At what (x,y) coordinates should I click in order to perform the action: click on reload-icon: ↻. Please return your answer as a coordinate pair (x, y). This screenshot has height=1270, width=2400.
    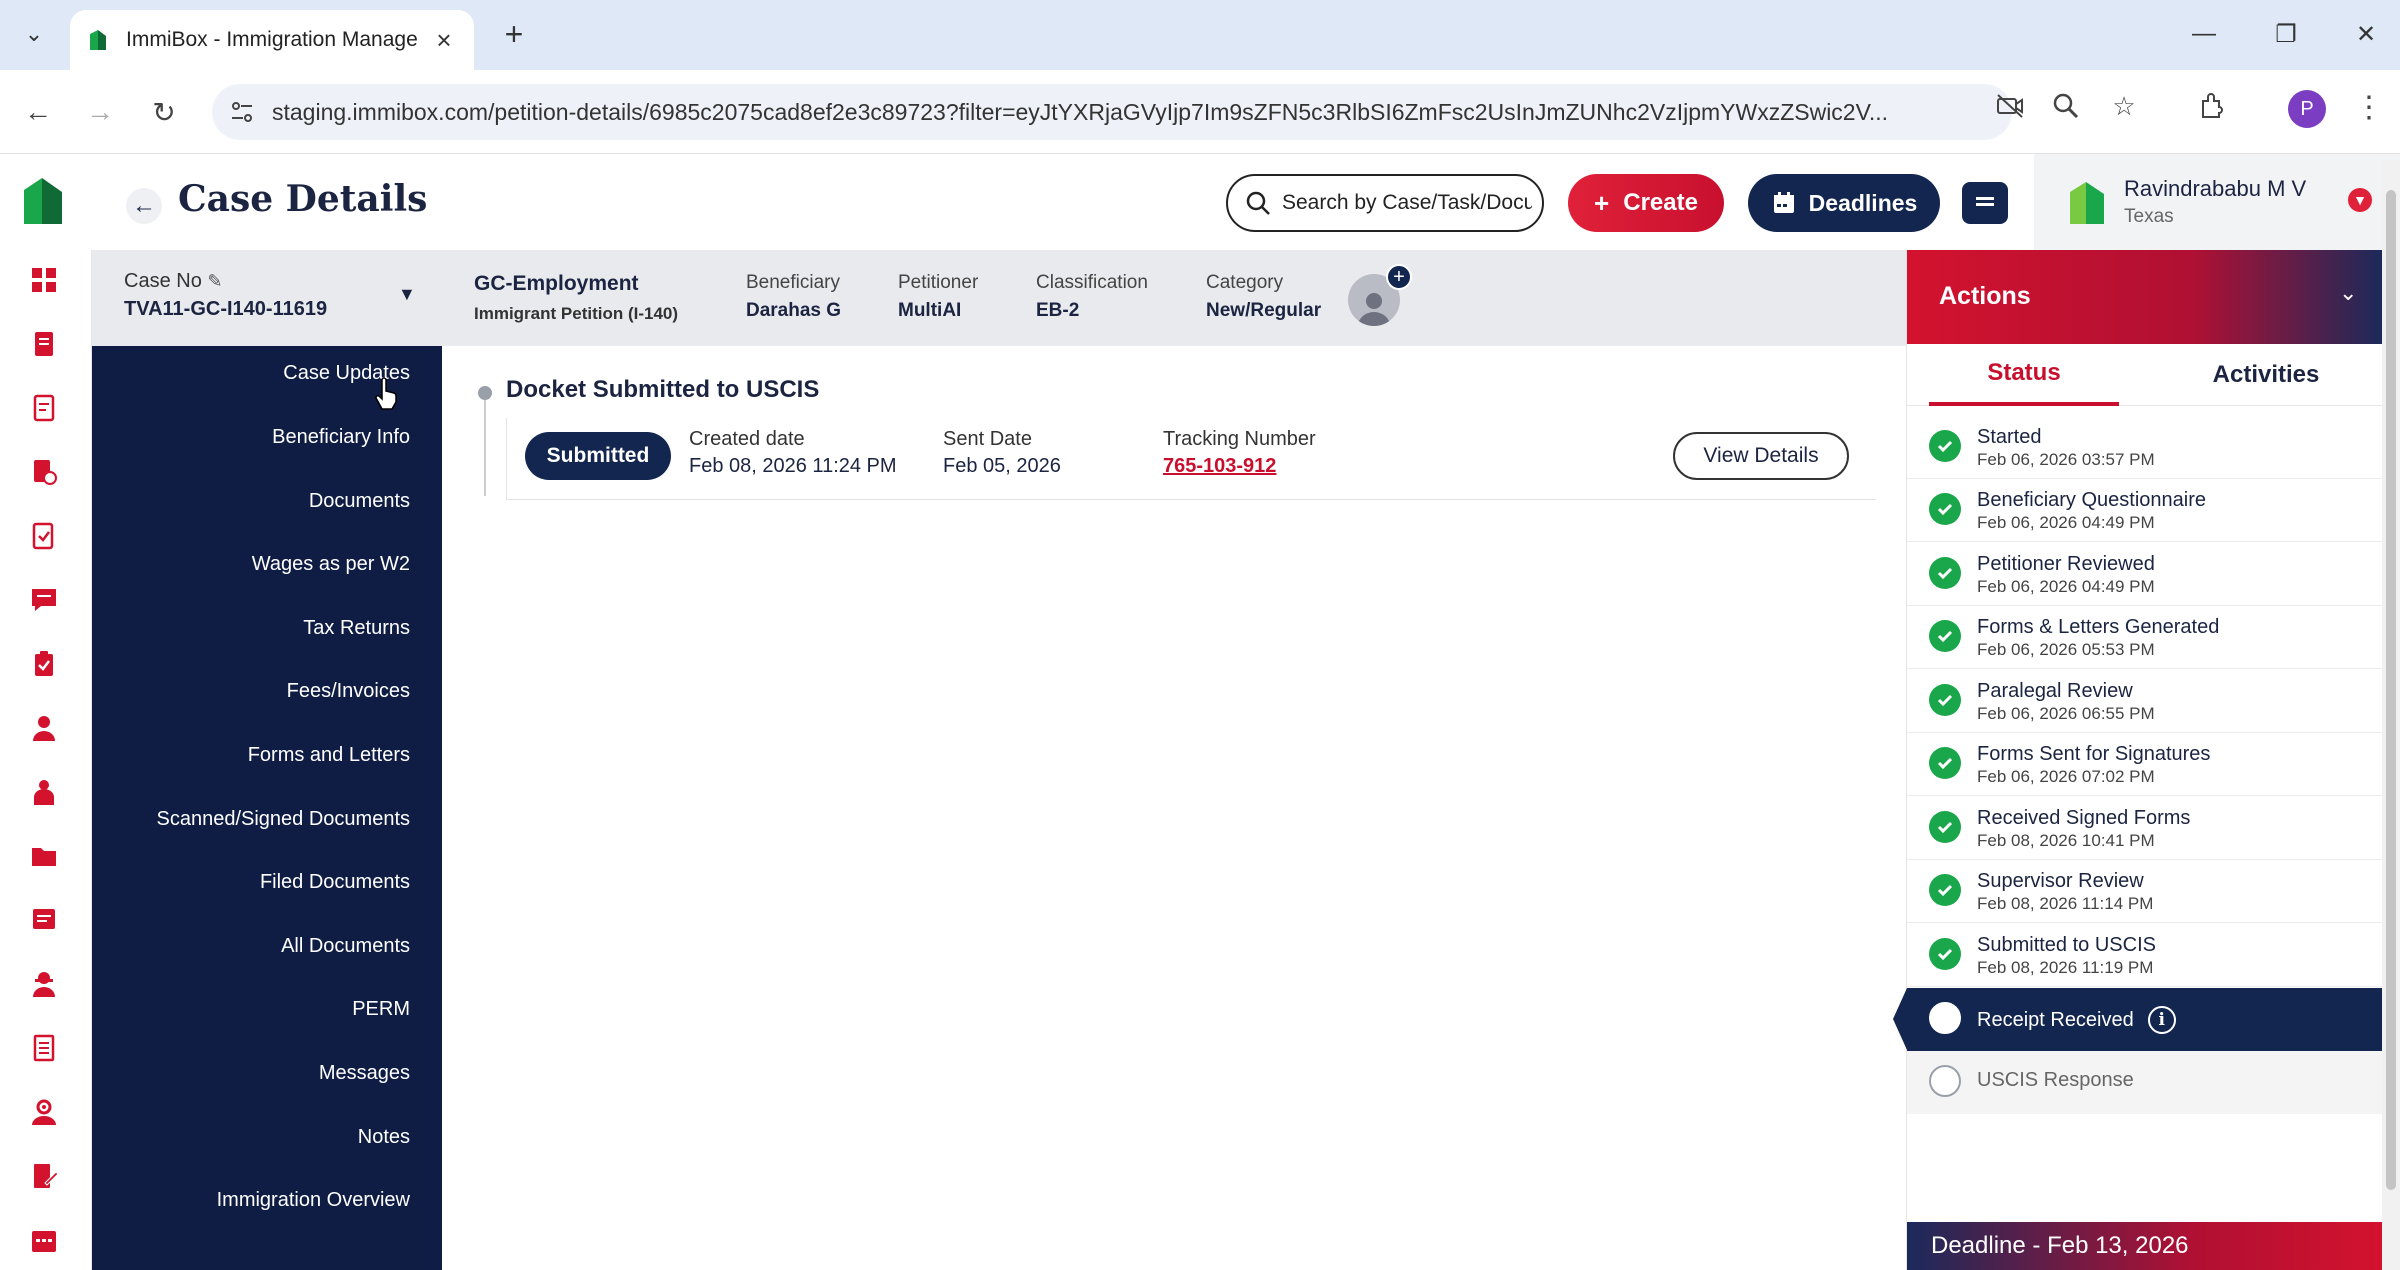
    Looking at the image, I should click on (164, 112).